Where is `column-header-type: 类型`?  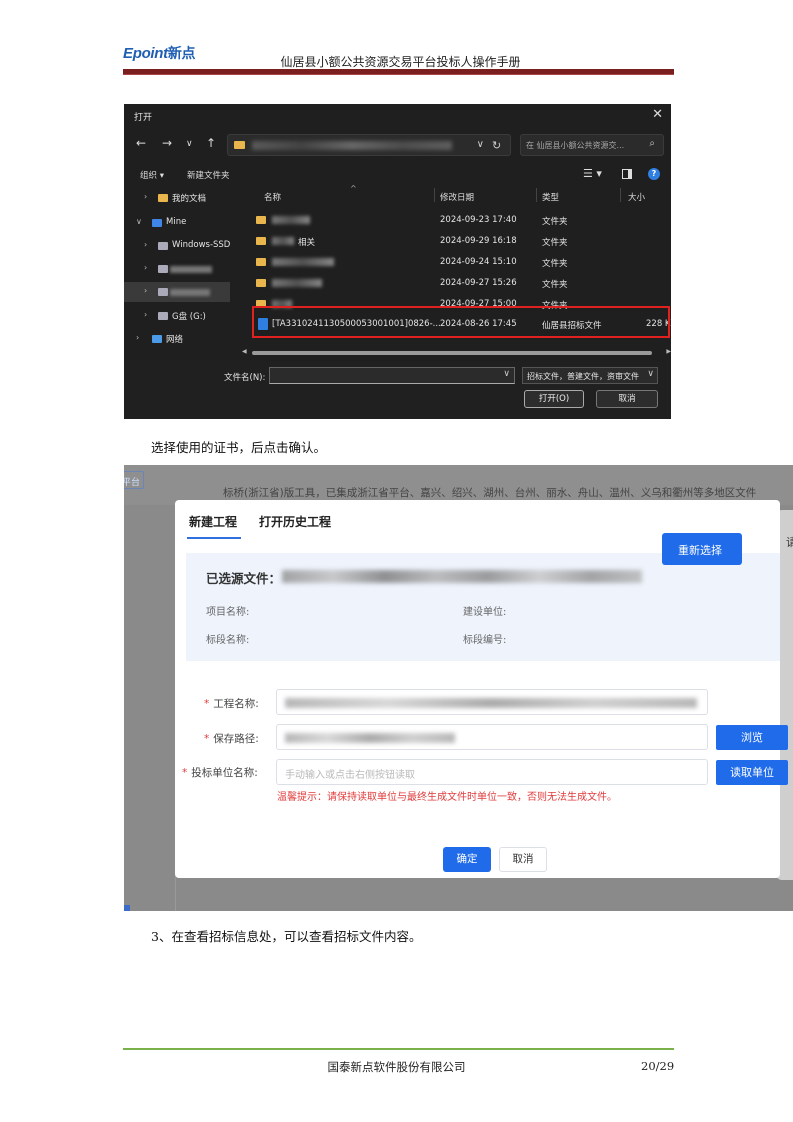
column-header-type: 类型 is located at coordinates (550, 197).